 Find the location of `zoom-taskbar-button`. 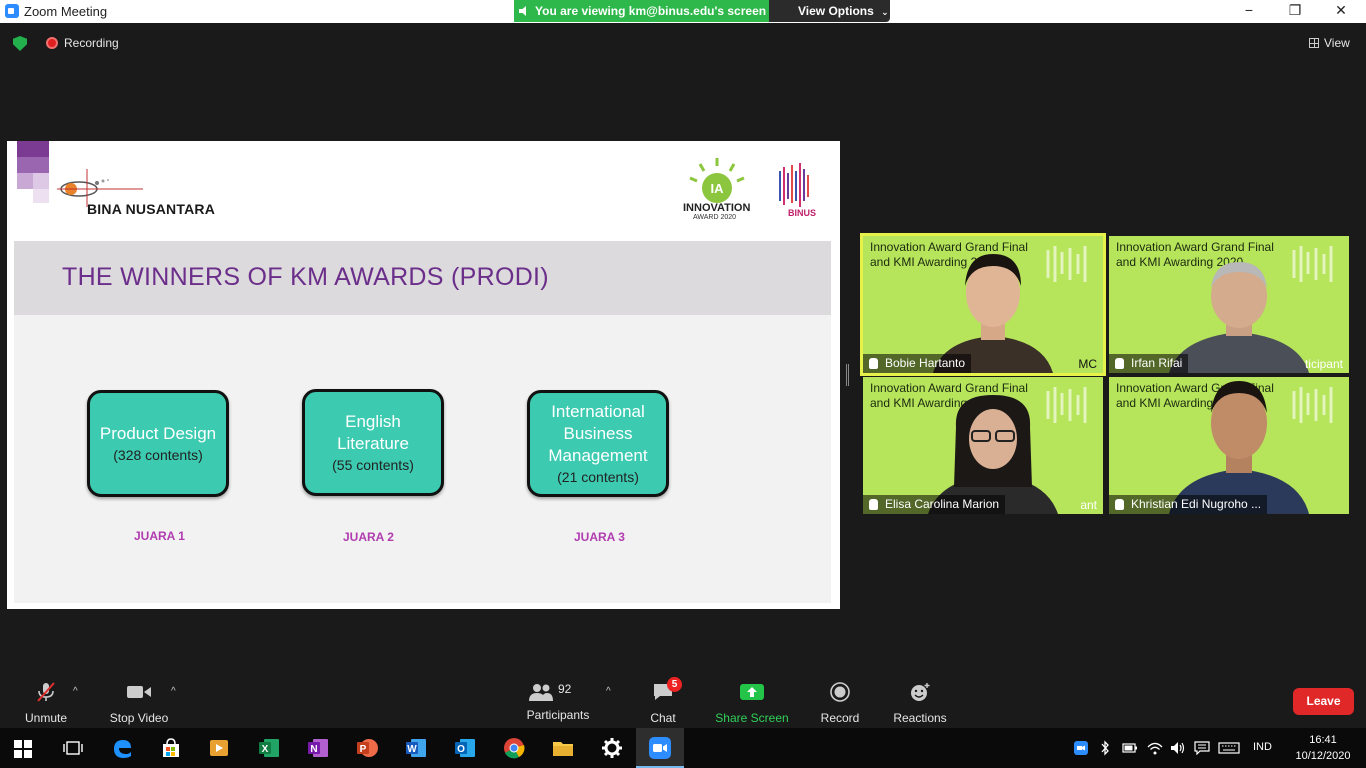

zoom-taskbar-button is located at coordinates (660, 748).